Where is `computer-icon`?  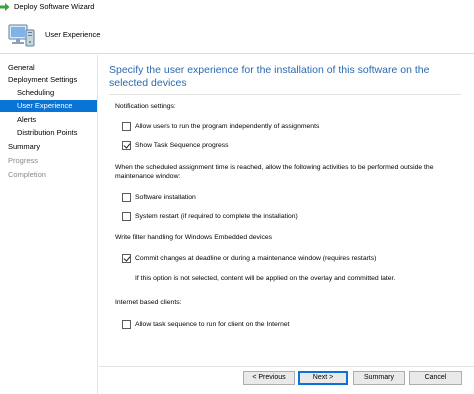 computer-icon is located at coordinates (21, 35).